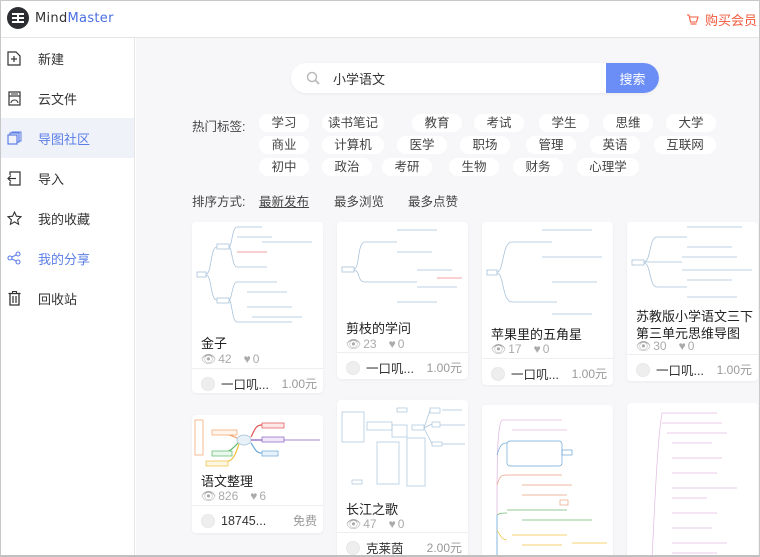  I want to click on hot-tag: 互联网, so click(685, 145).